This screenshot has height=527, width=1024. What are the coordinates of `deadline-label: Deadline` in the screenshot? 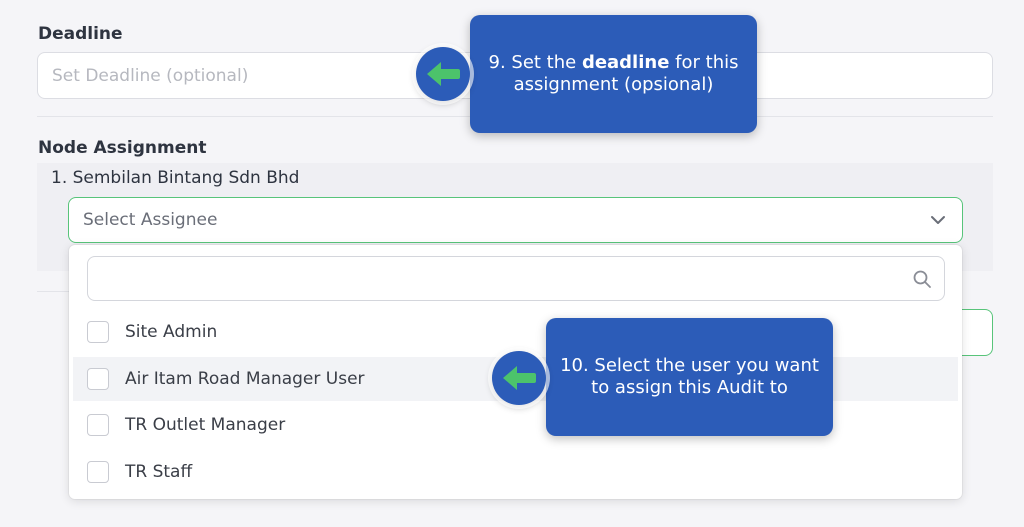 It's located at (80, 34).